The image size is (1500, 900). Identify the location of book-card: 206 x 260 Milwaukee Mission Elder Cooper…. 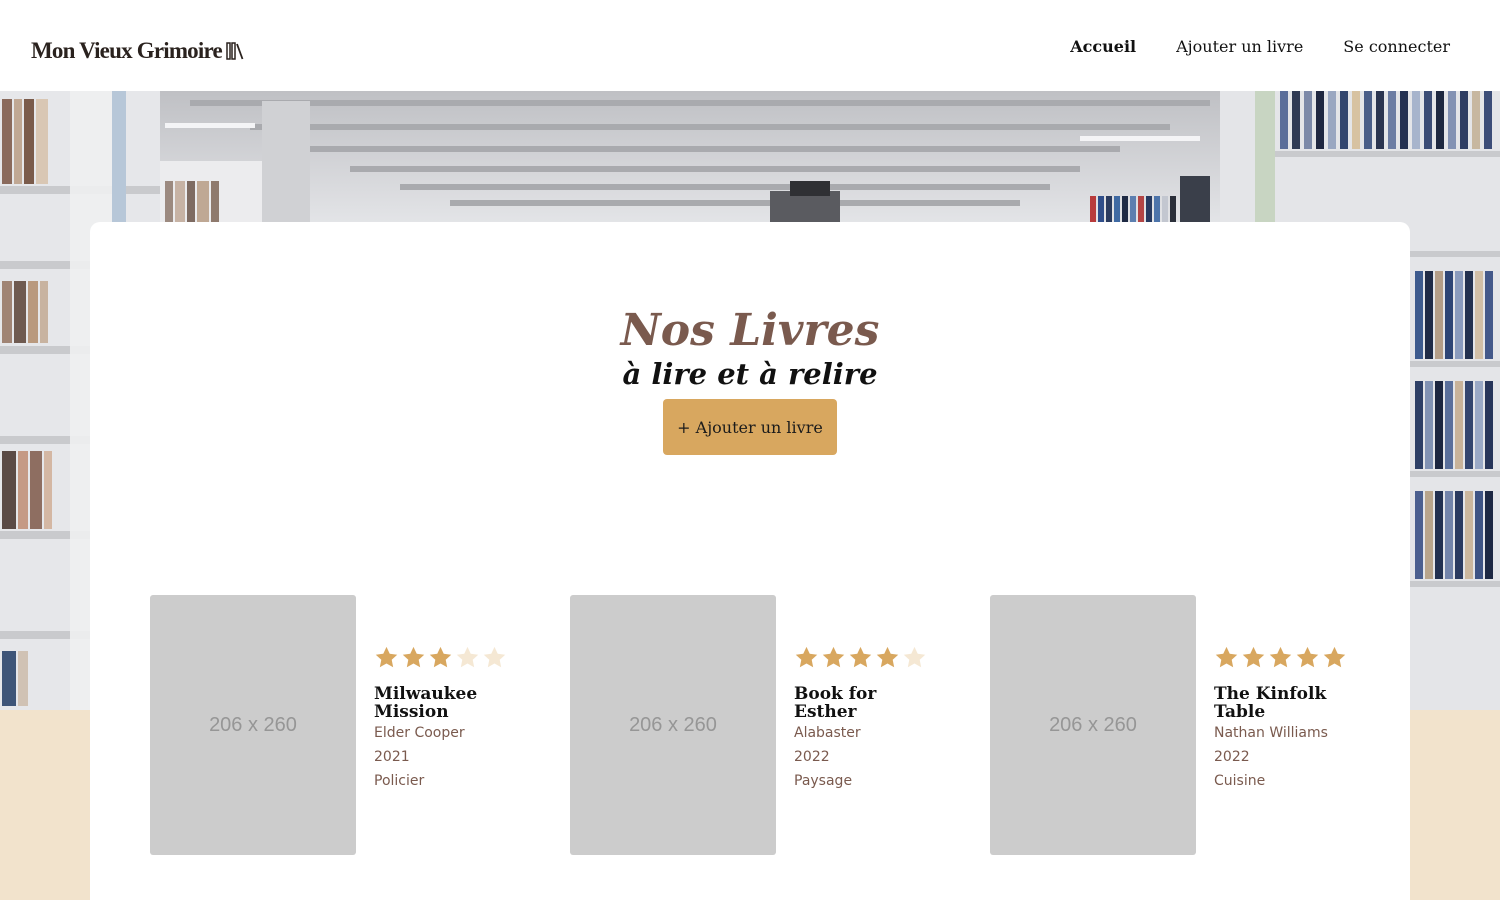
(350, 725).